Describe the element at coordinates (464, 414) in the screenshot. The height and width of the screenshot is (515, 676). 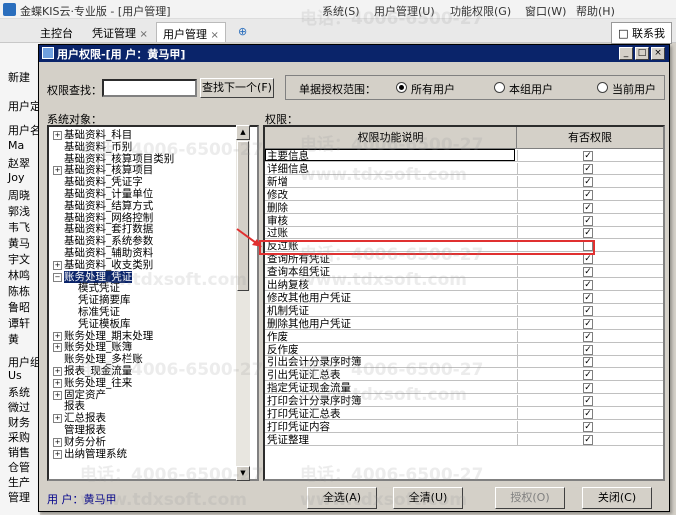
I see `permission-row: 打印凭证汇总表 ✓` at that location.